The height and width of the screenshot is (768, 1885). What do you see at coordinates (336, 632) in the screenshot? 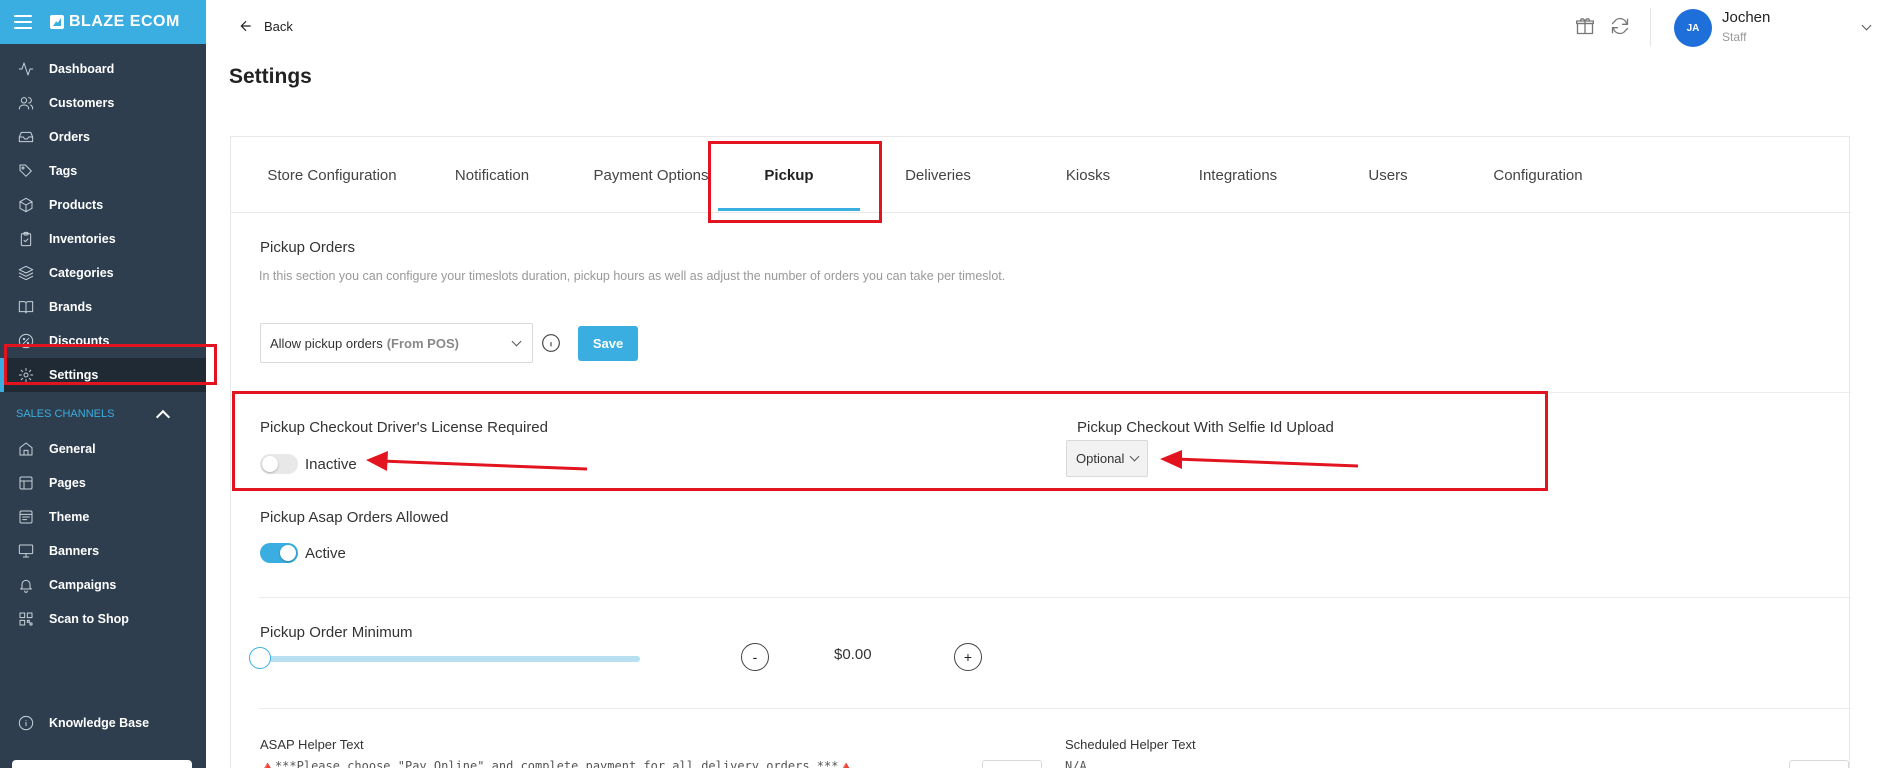
I see `order-minimum-title: Pickup Order Minimum` at bounding box center [336, 632].